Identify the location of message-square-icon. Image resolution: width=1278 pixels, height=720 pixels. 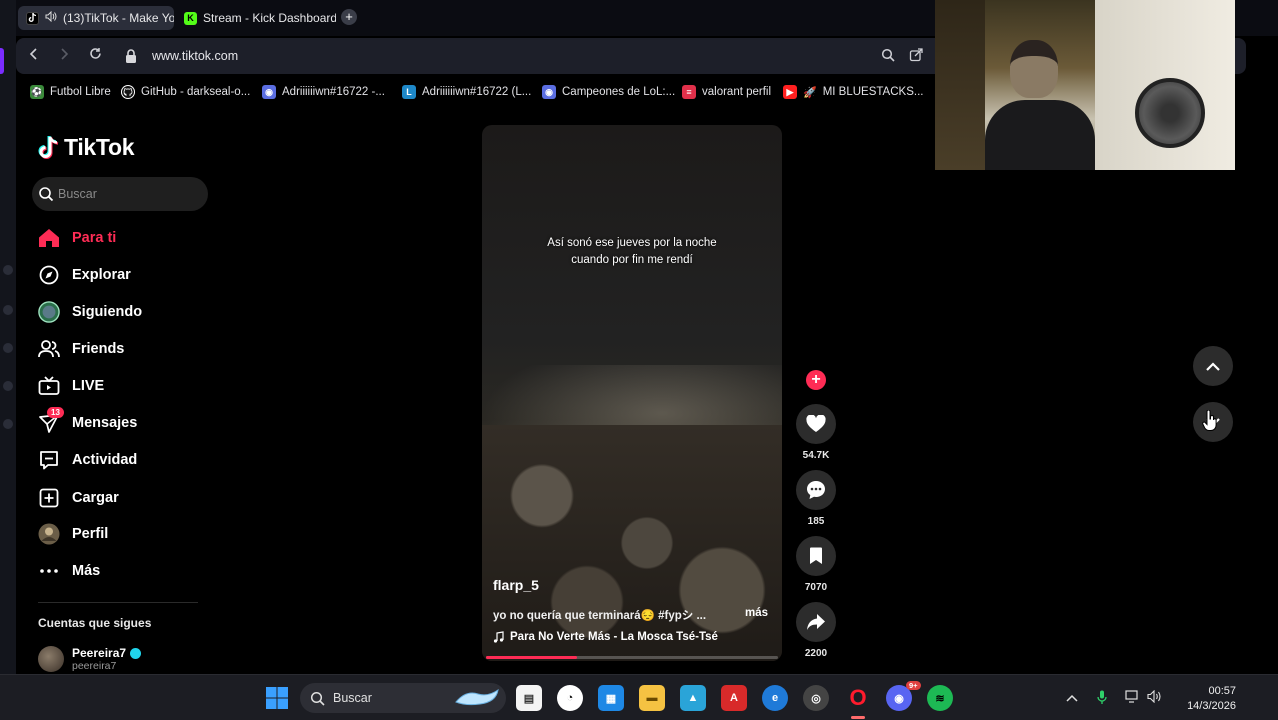
(49, 460).